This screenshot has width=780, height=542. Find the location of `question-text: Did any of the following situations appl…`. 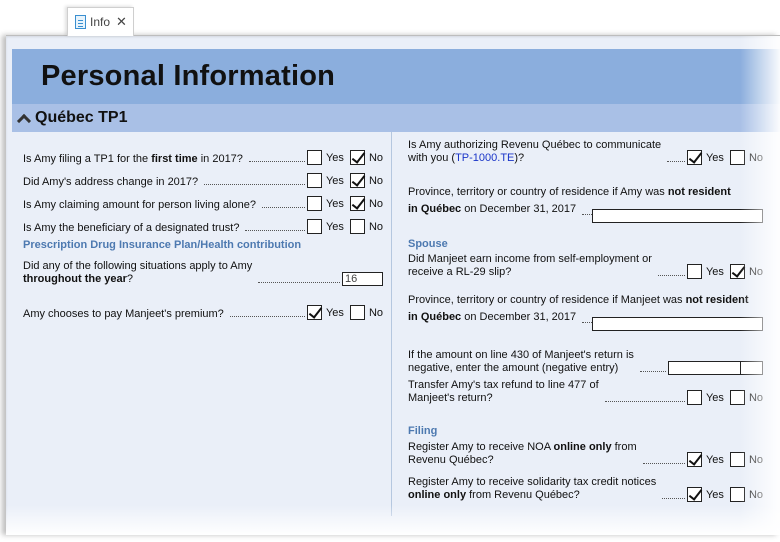

question-text: Did any of the following situations appl… is located at coordinates (138, 266).